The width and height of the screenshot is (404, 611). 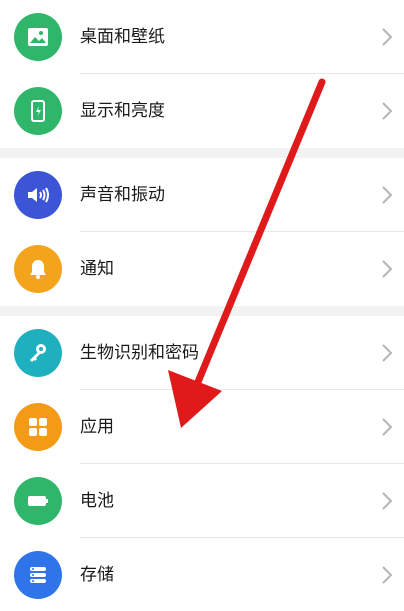 I want to click on settings-item-desktop-wallpaper: 桌面和壁纸, so click(x=202, y=37).